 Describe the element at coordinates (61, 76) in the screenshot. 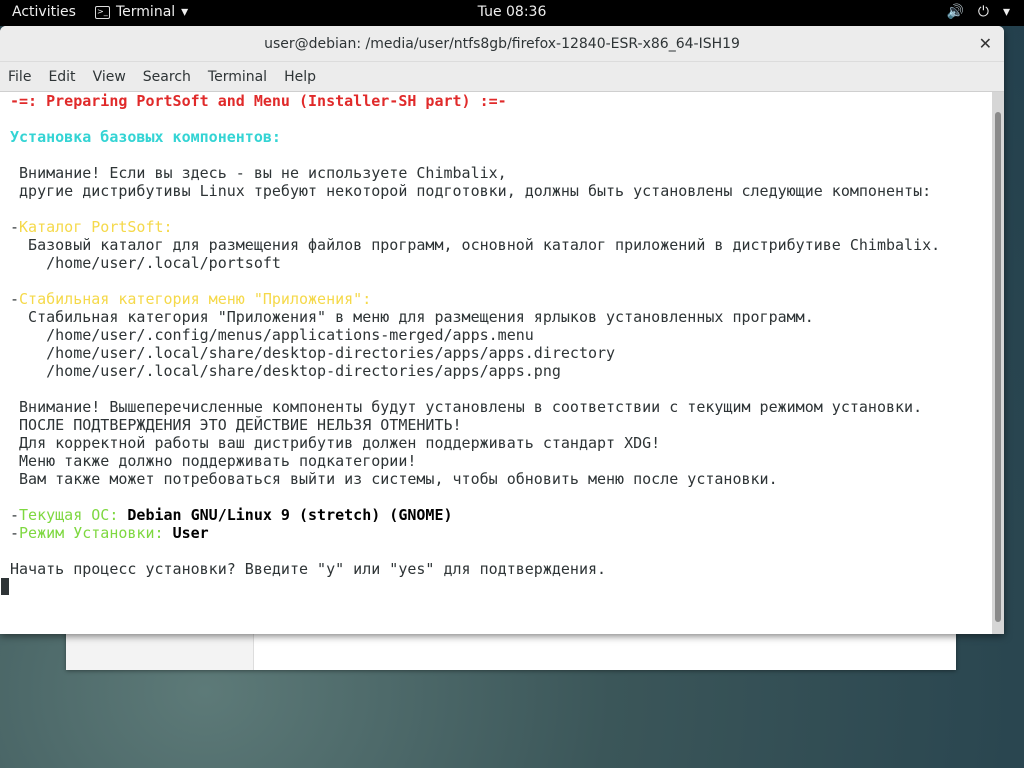

I see `menu-edit: Edit` at that location.